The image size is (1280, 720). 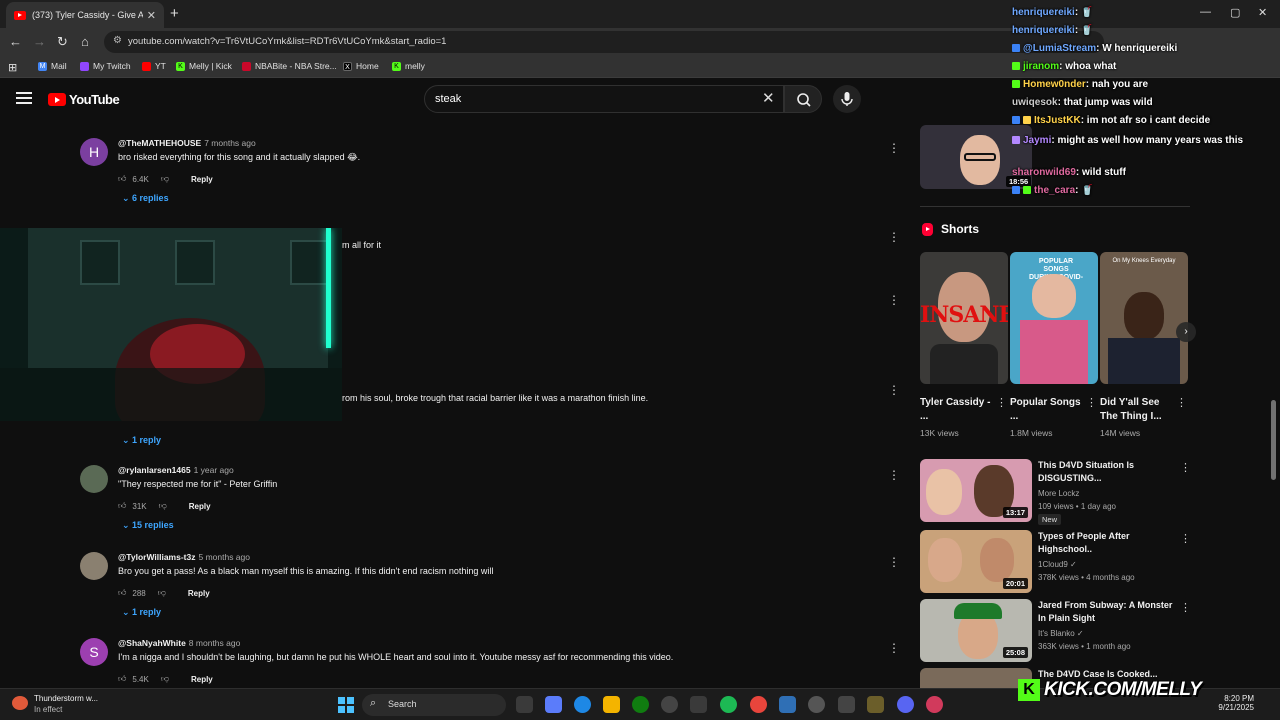 I want to click on copilot-icon, so click(x=553, y=704).